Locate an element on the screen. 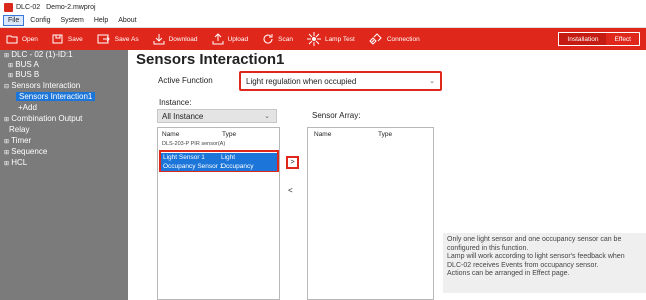  title-bar: DLC-02 Demo-2.mwproj is located at coordinates (323, 7).